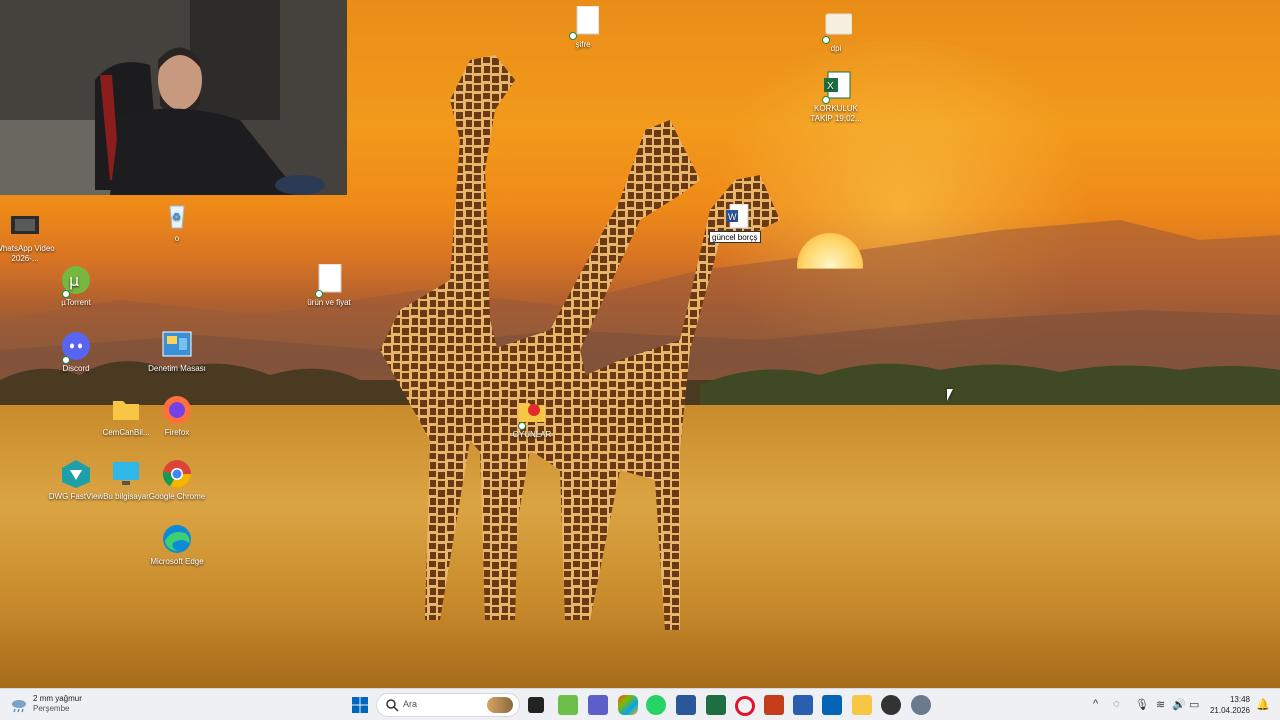  I want to click on desktop-icon-google-chrome: Google Chrome, so click(177, 480).